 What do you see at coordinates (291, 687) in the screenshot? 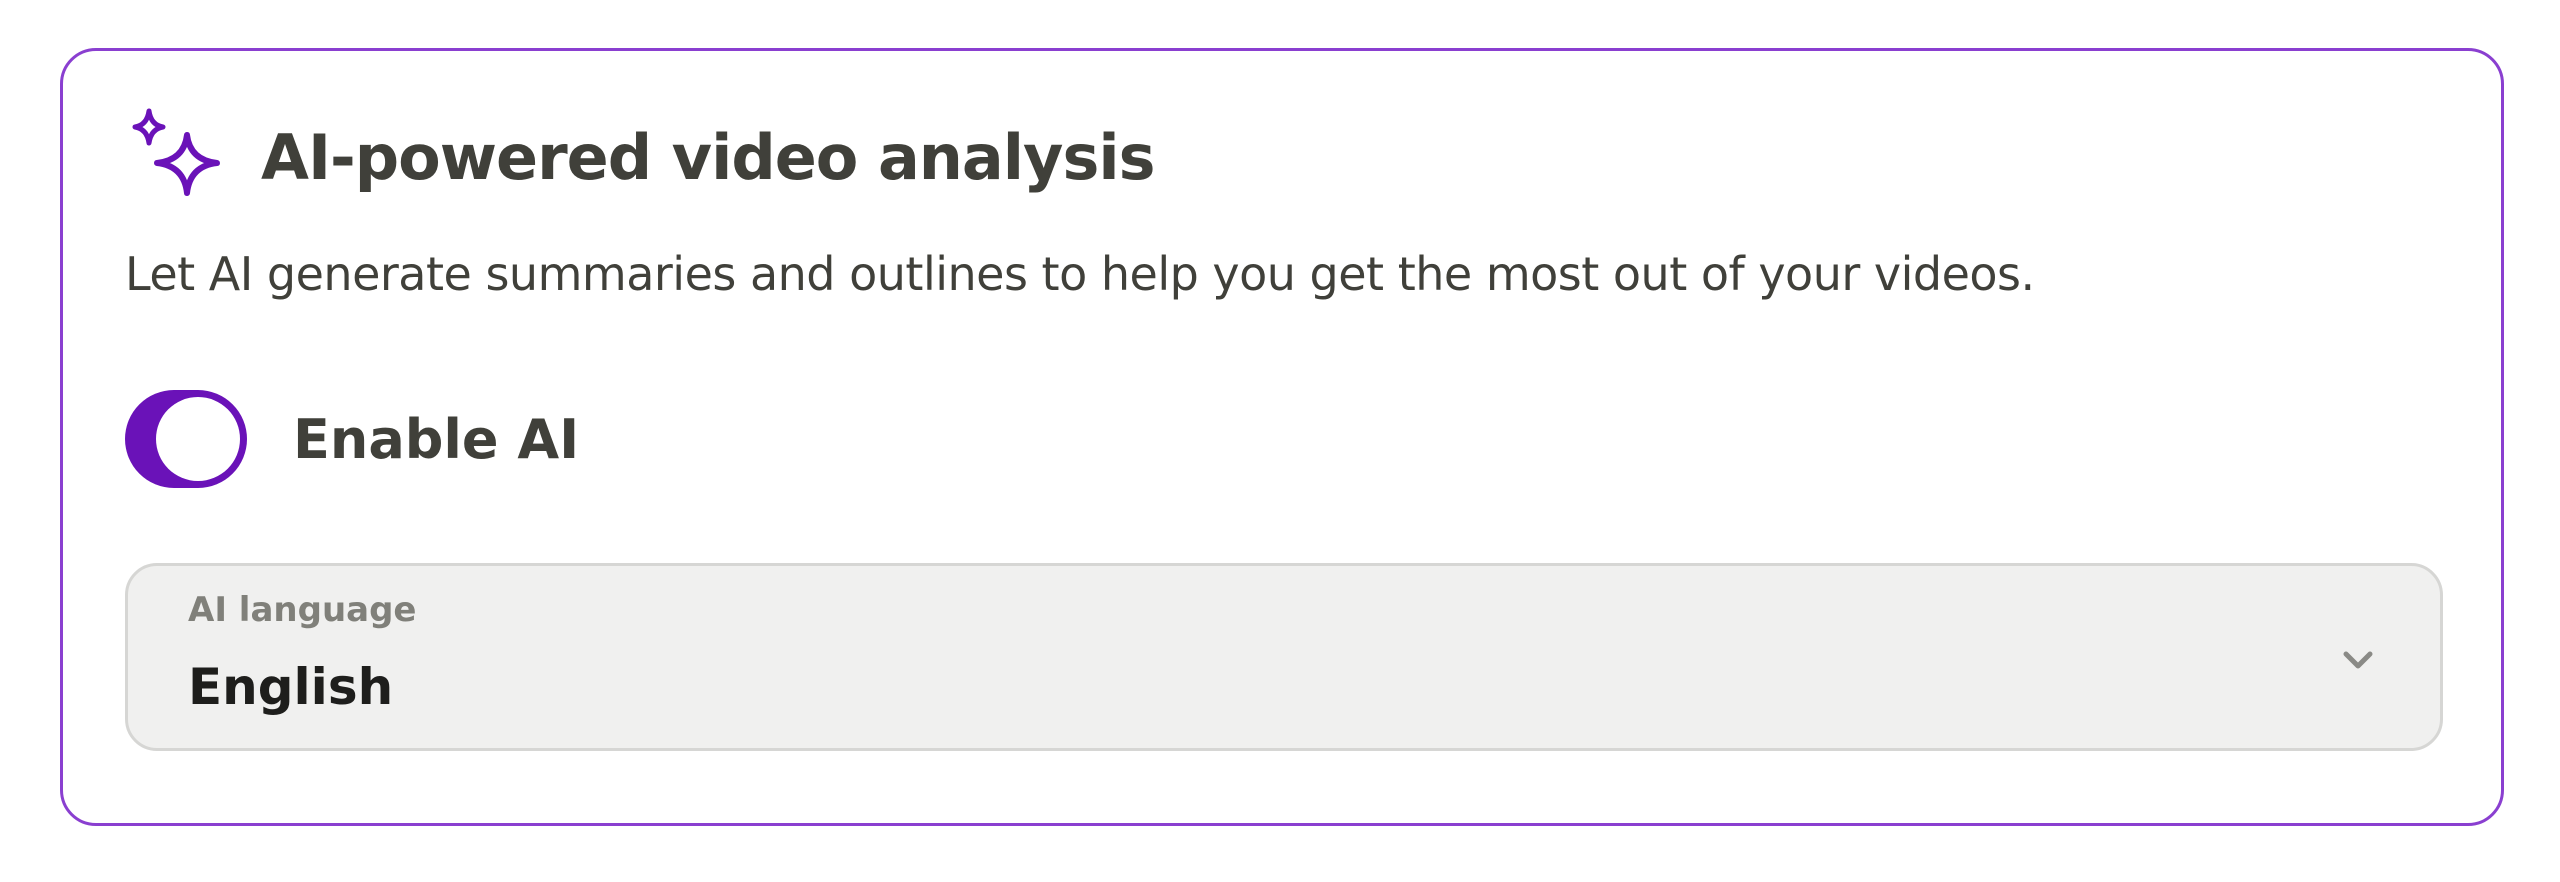
I see `ai-language-value: English` at bounding box center [291, 687].